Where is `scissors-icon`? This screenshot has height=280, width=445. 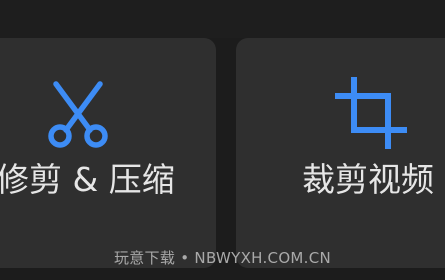 scissors-icon is located at coordinates (78, 114).